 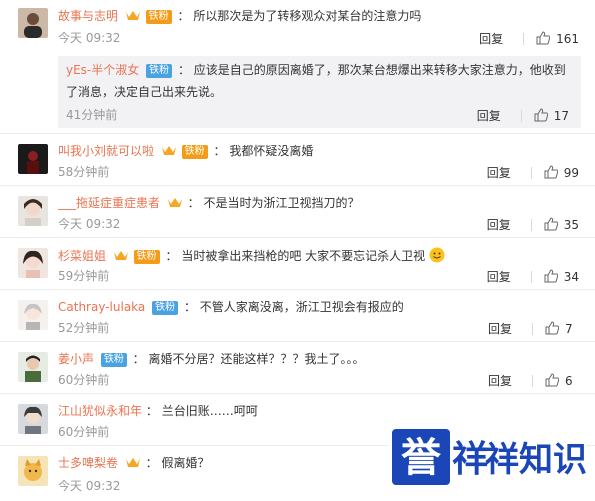 What do you see at coordinates (109, 203) in the screenshot?
I see `username: ___拖延症重症患者` at bounding box center [109, 203].